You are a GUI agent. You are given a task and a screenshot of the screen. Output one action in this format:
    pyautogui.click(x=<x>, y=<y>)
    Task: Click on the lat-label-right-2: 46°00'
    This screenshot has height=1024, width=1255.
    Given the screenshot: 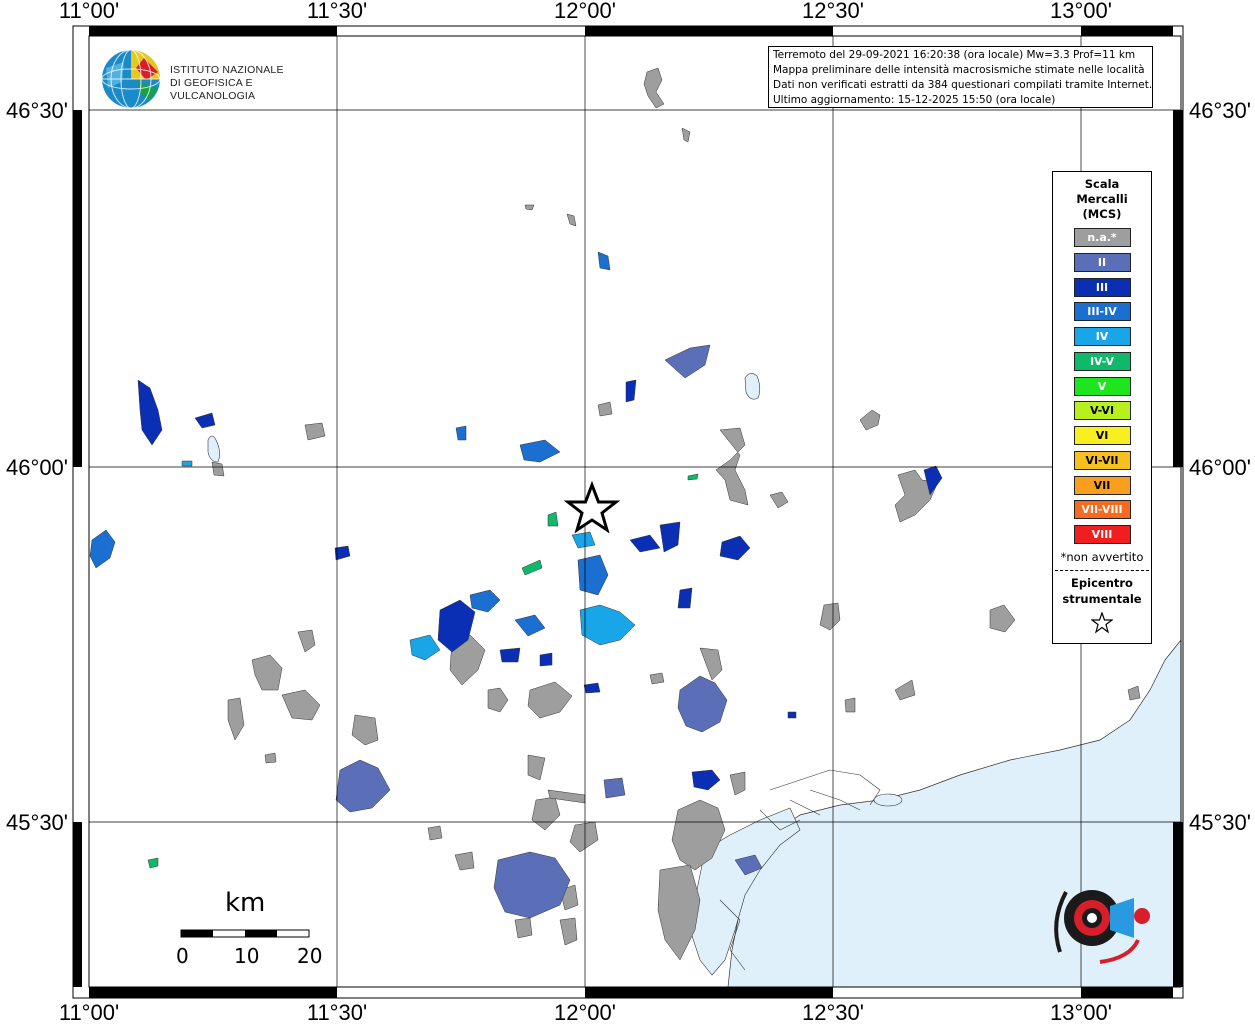 What is the action you would take?
    pyautogui.click(x=1220, y=467)
    